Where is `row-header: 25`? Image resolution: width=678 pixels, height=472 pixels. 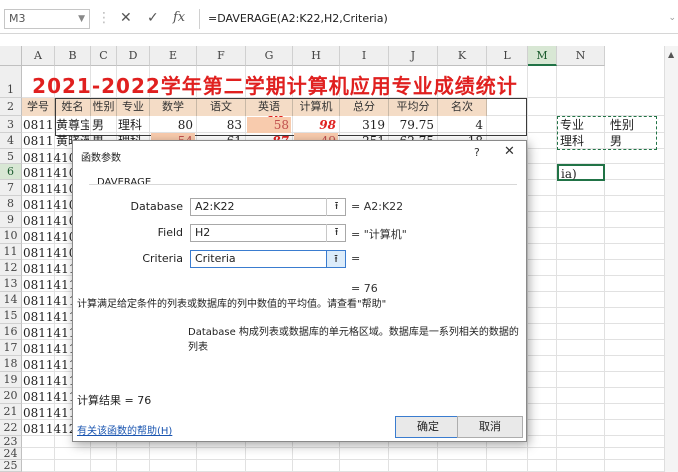
row-header: 25 is located at coordinates (11, 466).